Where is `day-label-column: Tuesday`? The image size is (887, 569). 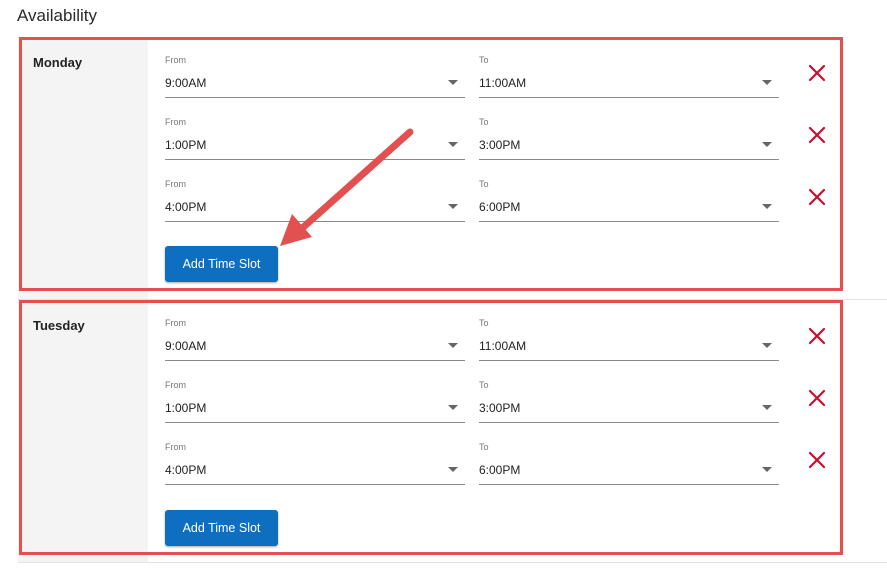 day-label-column: Tuesday is located at coordinates (83, 431).